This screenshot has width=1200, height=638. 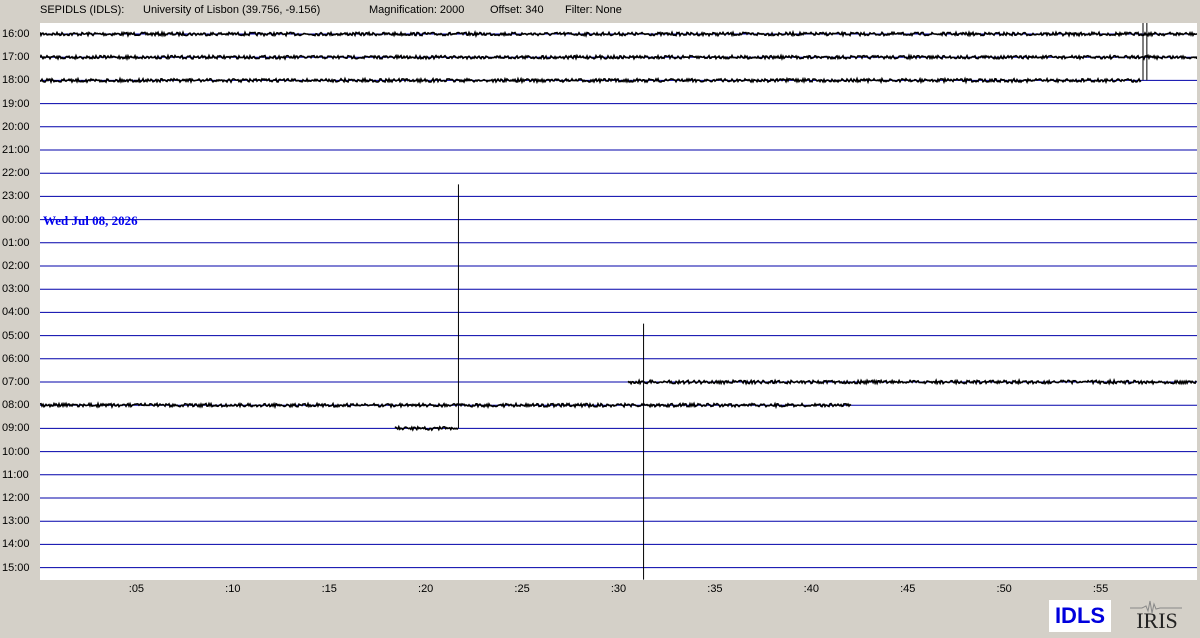 I want to click on hour-label: 19:00, so click(x=16, y=103).